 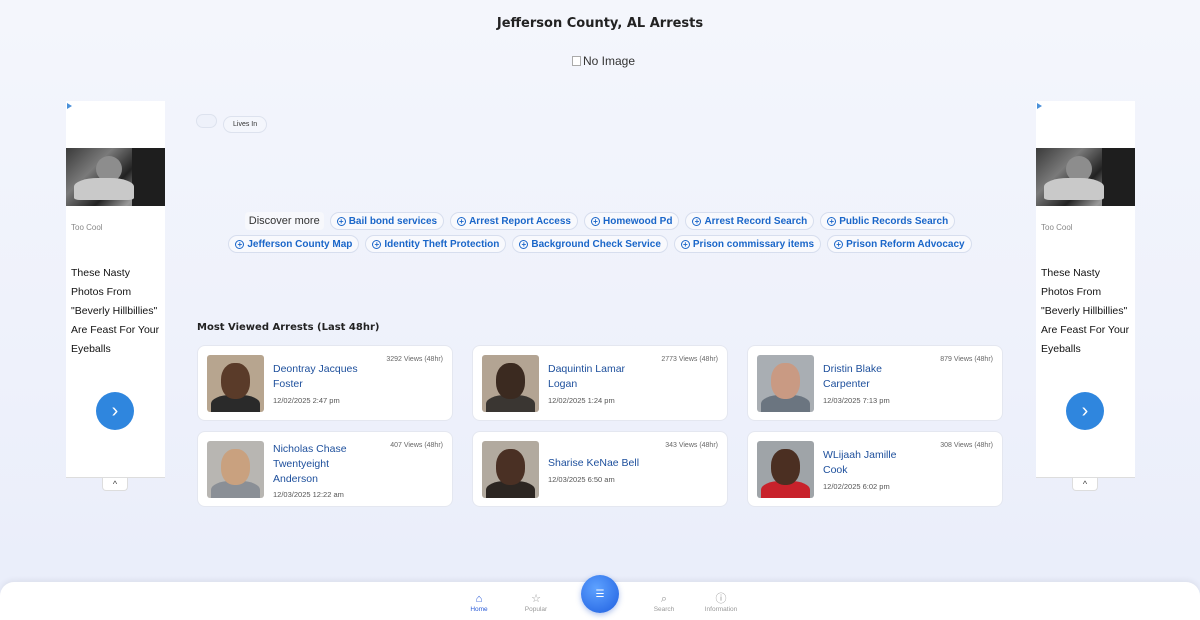 I want to click on nav-information: ⓘ Information, so click(x=721, y=602).